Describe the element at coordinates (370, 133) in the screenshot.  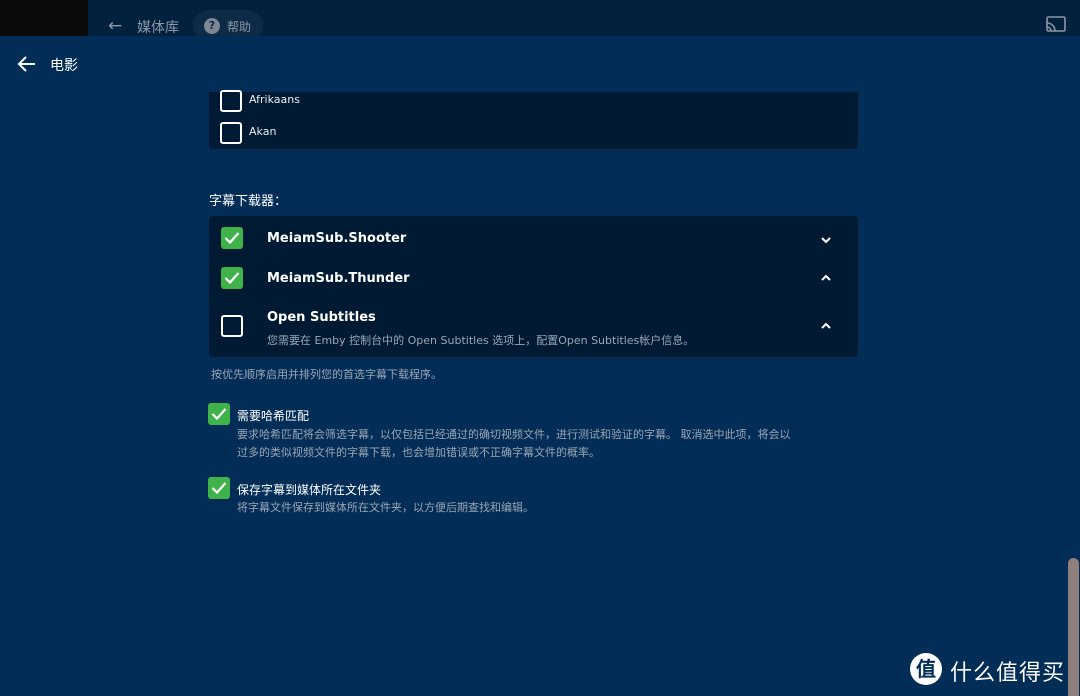
I see `language-item-akan: Akan` at that location.